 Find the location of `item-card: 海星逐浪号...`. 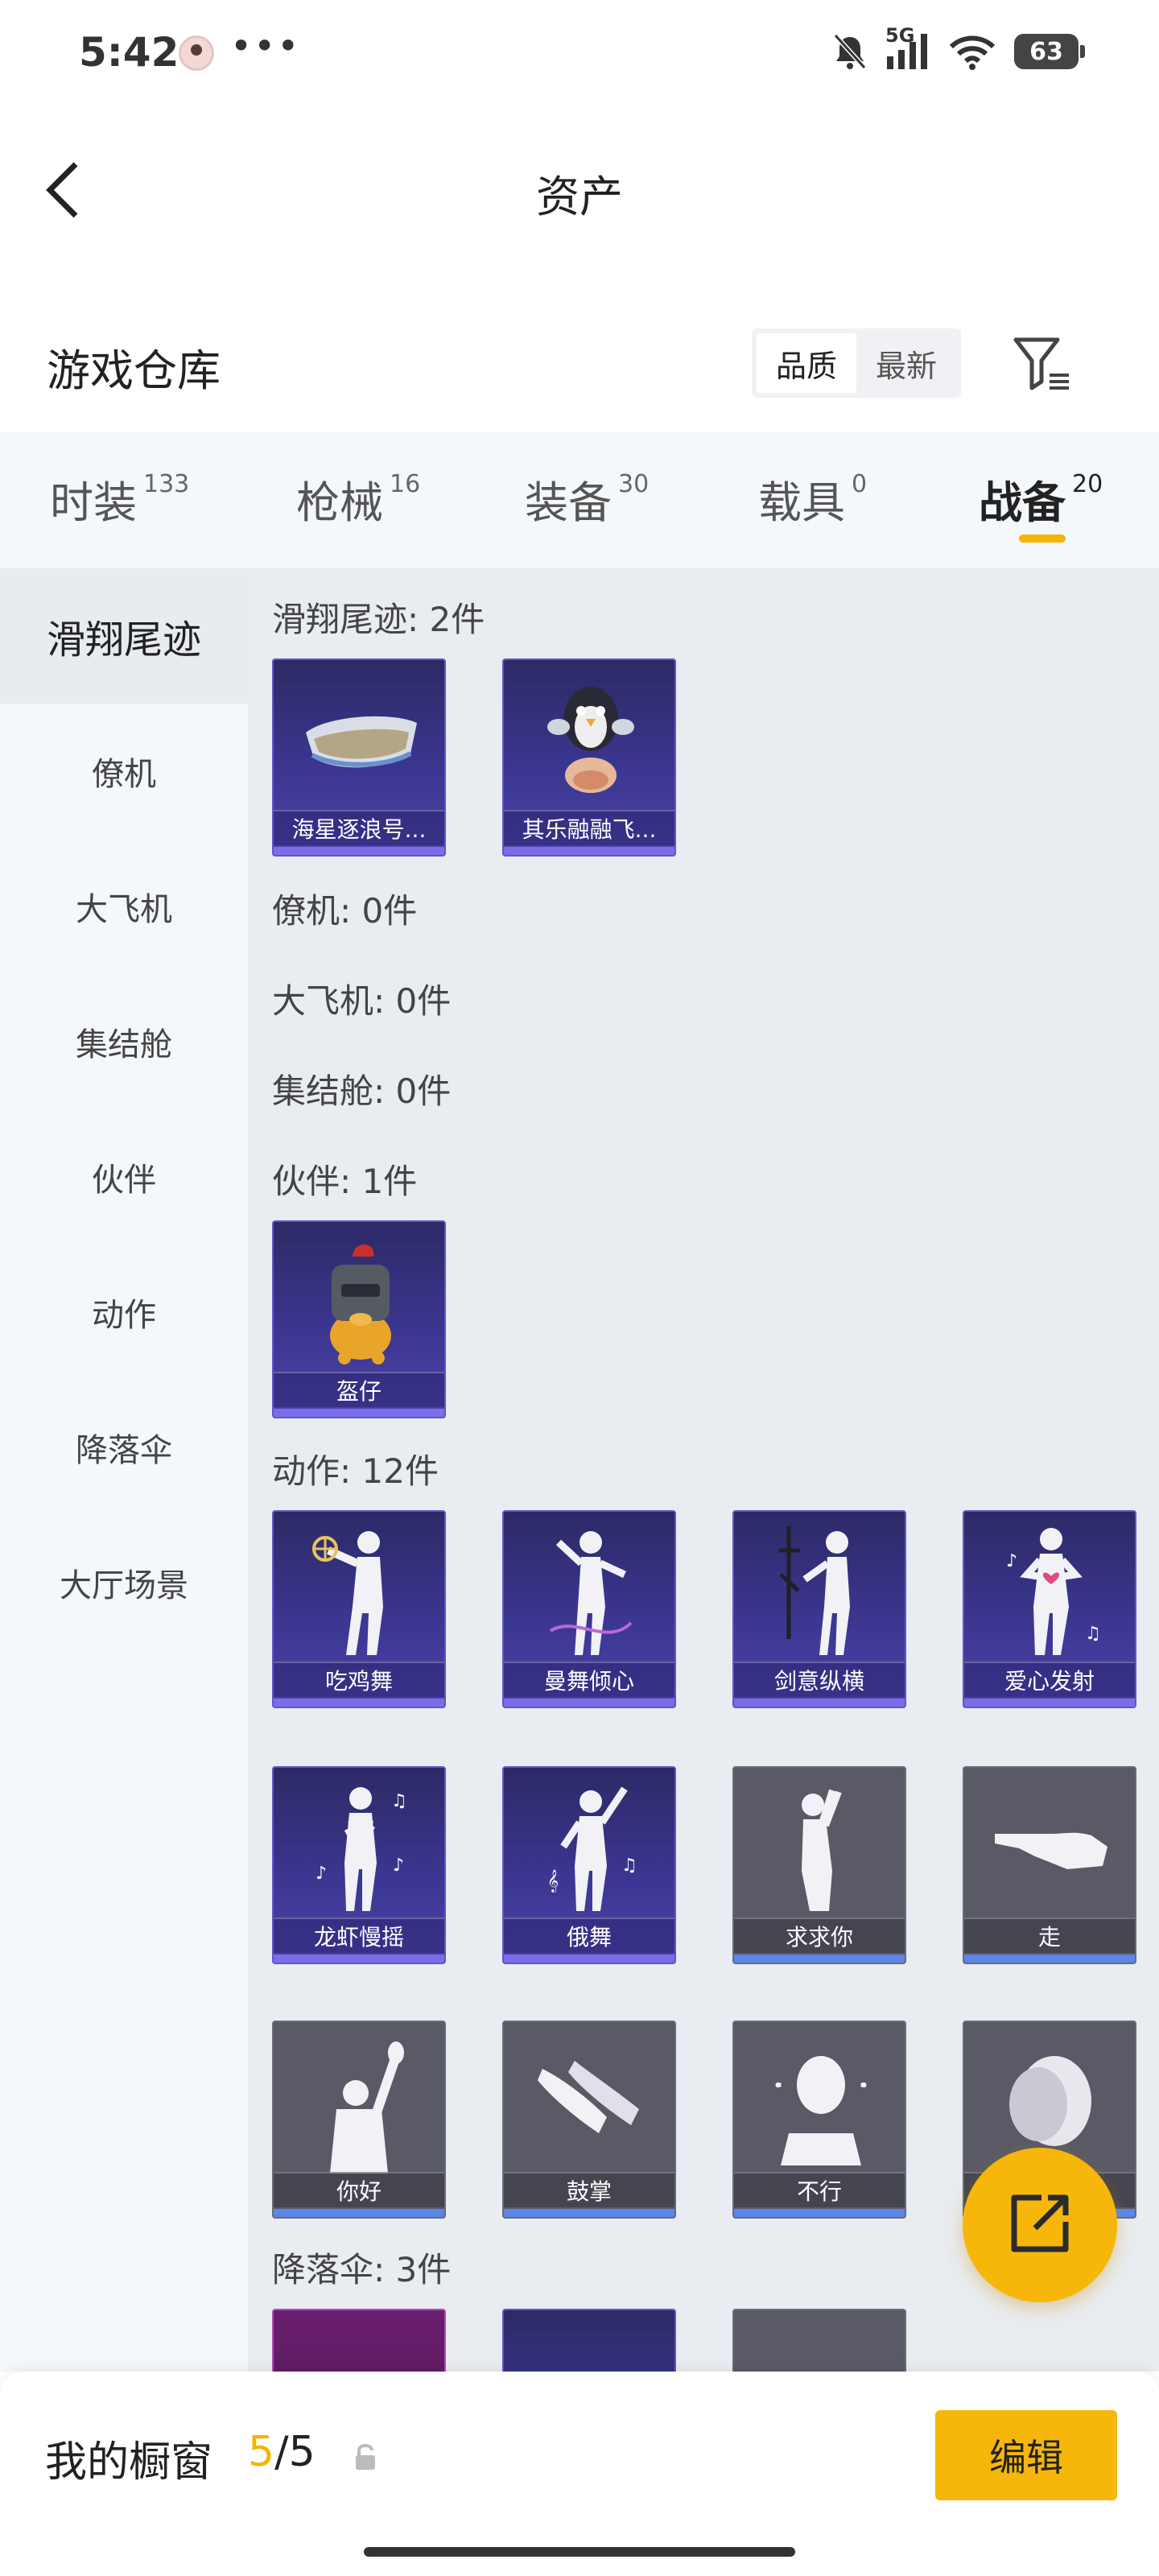

item-card: 海星逐浪号... is located at coordinates (359, 757).